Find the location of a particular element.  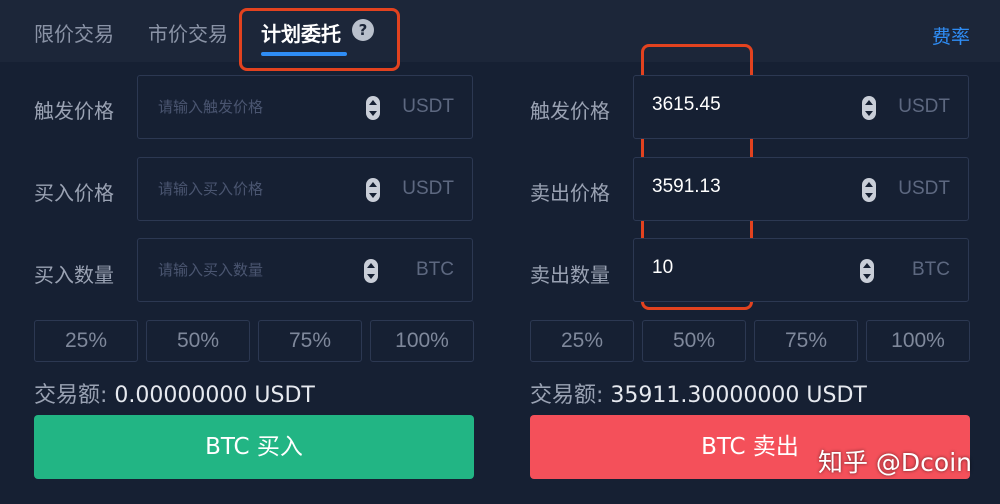

buy-qty-unit: BTC is located at coordinates (435, 269).